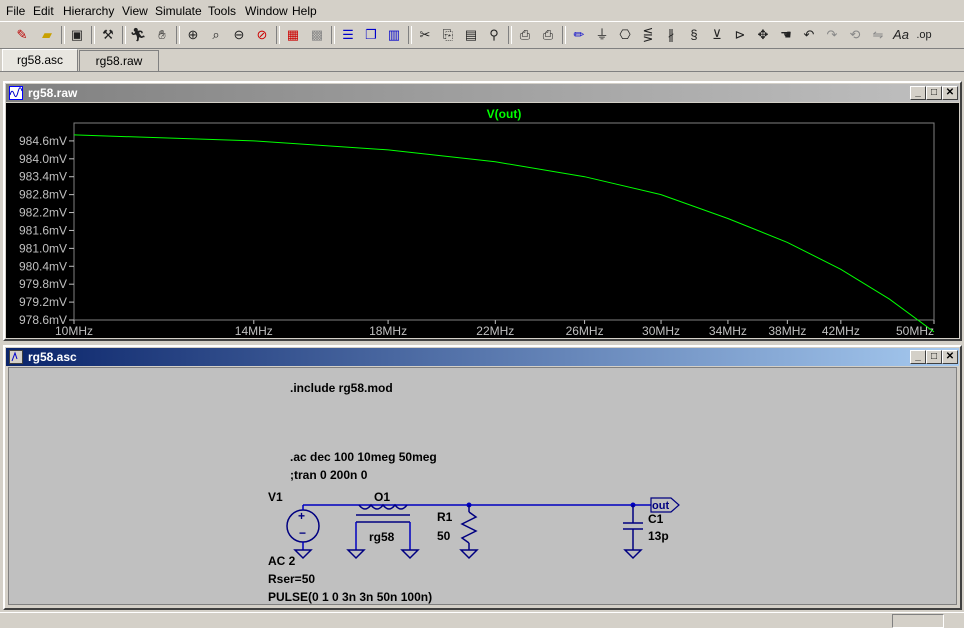 The width and height of the screenshot is (964, 628). What do you see at coordinates (43, 266) in the screenshot?
I see `y-tick-label: 980.4mV` at bounding box center [43, 266].